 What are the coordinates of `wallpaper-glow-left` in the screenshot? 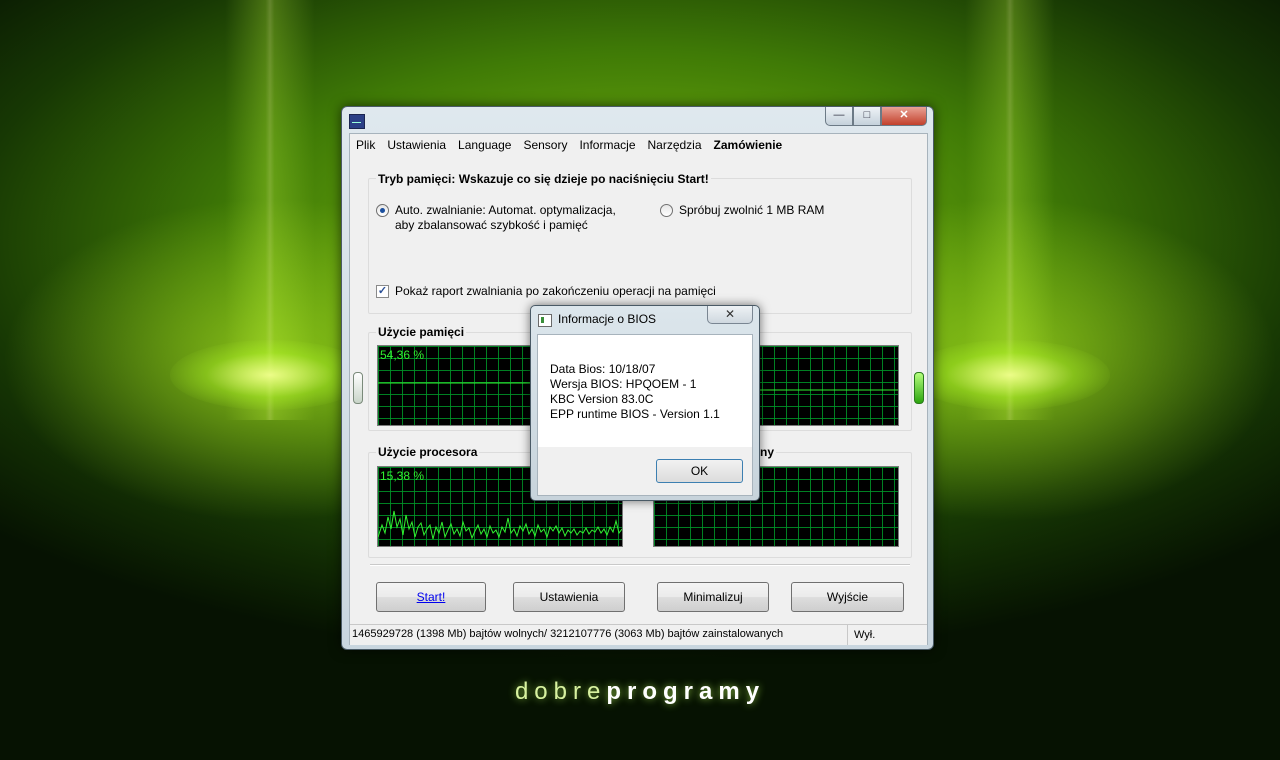 It's located at (270, 375).